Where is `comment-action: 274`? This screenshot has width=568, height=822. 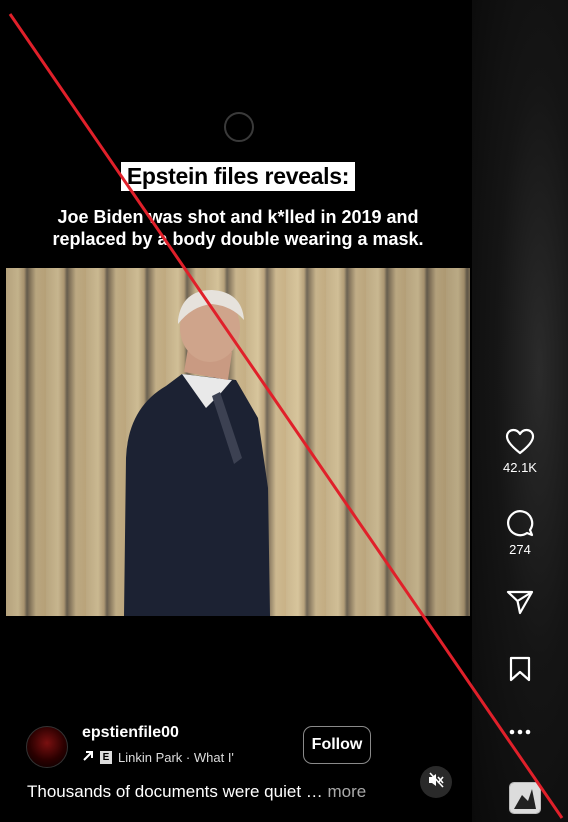
comment-action: 274 is located at coordinates (520, 532).